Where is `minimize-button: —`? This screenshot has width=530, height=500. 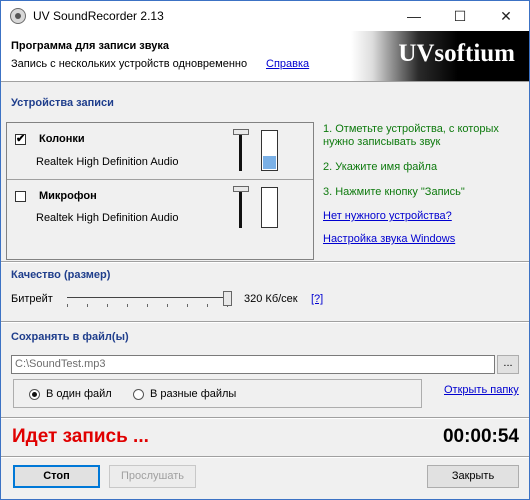 minimize-button: — is located at coordinates (414, 16).